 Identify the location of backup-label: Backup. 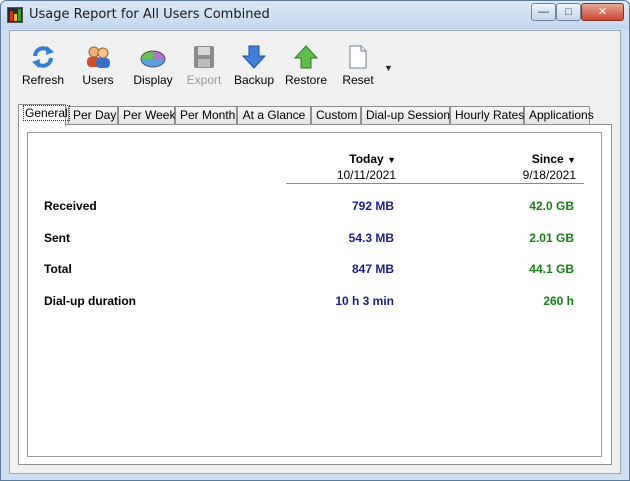
(254, 80).